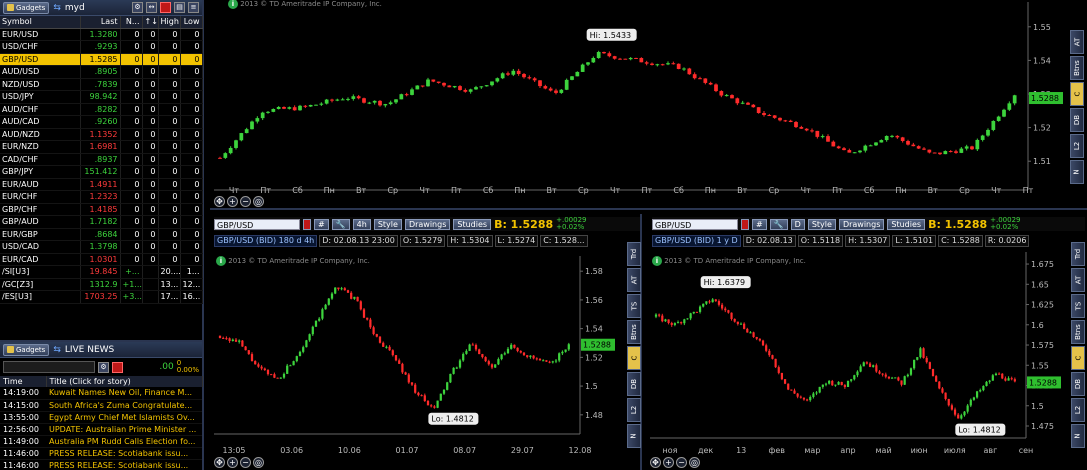 Image resolution: width=1087 pixels, height=470 pixels. Describe the element at coordinates (101, 172) in the screenshot. I see `watchlist-row: GBP/JPY 151.412 0 0 0 0` at that location.